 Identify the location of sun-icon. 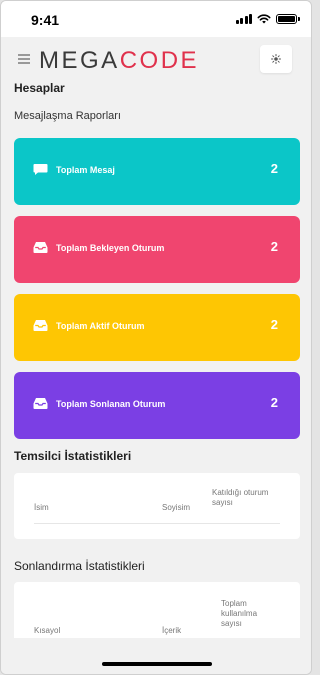
(276, 59).